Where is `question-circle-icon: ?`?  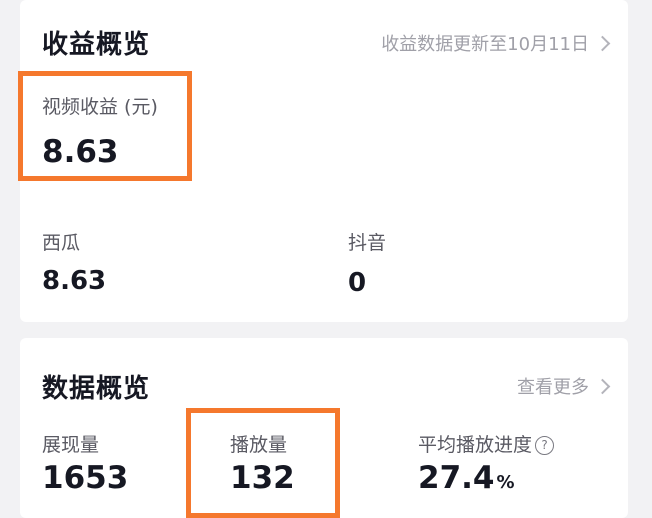
question-circle-icon: ? is located at coordinates (545, 445).